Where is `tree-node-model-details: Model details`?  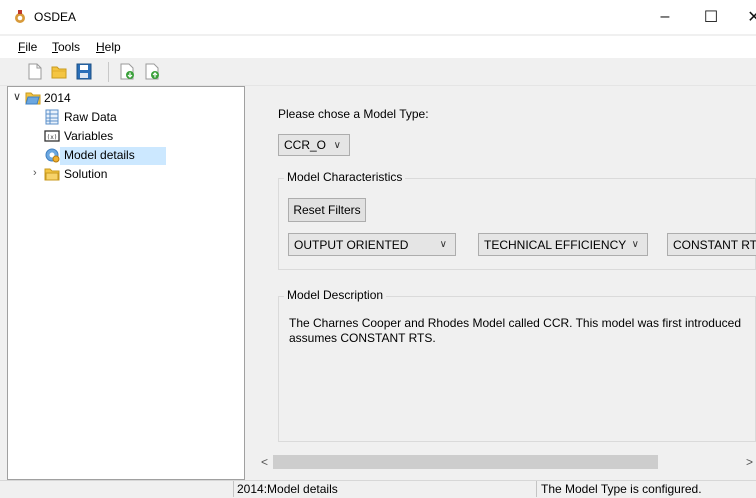
tree-node-model-details: Model details is located at coordinates (99, 155).